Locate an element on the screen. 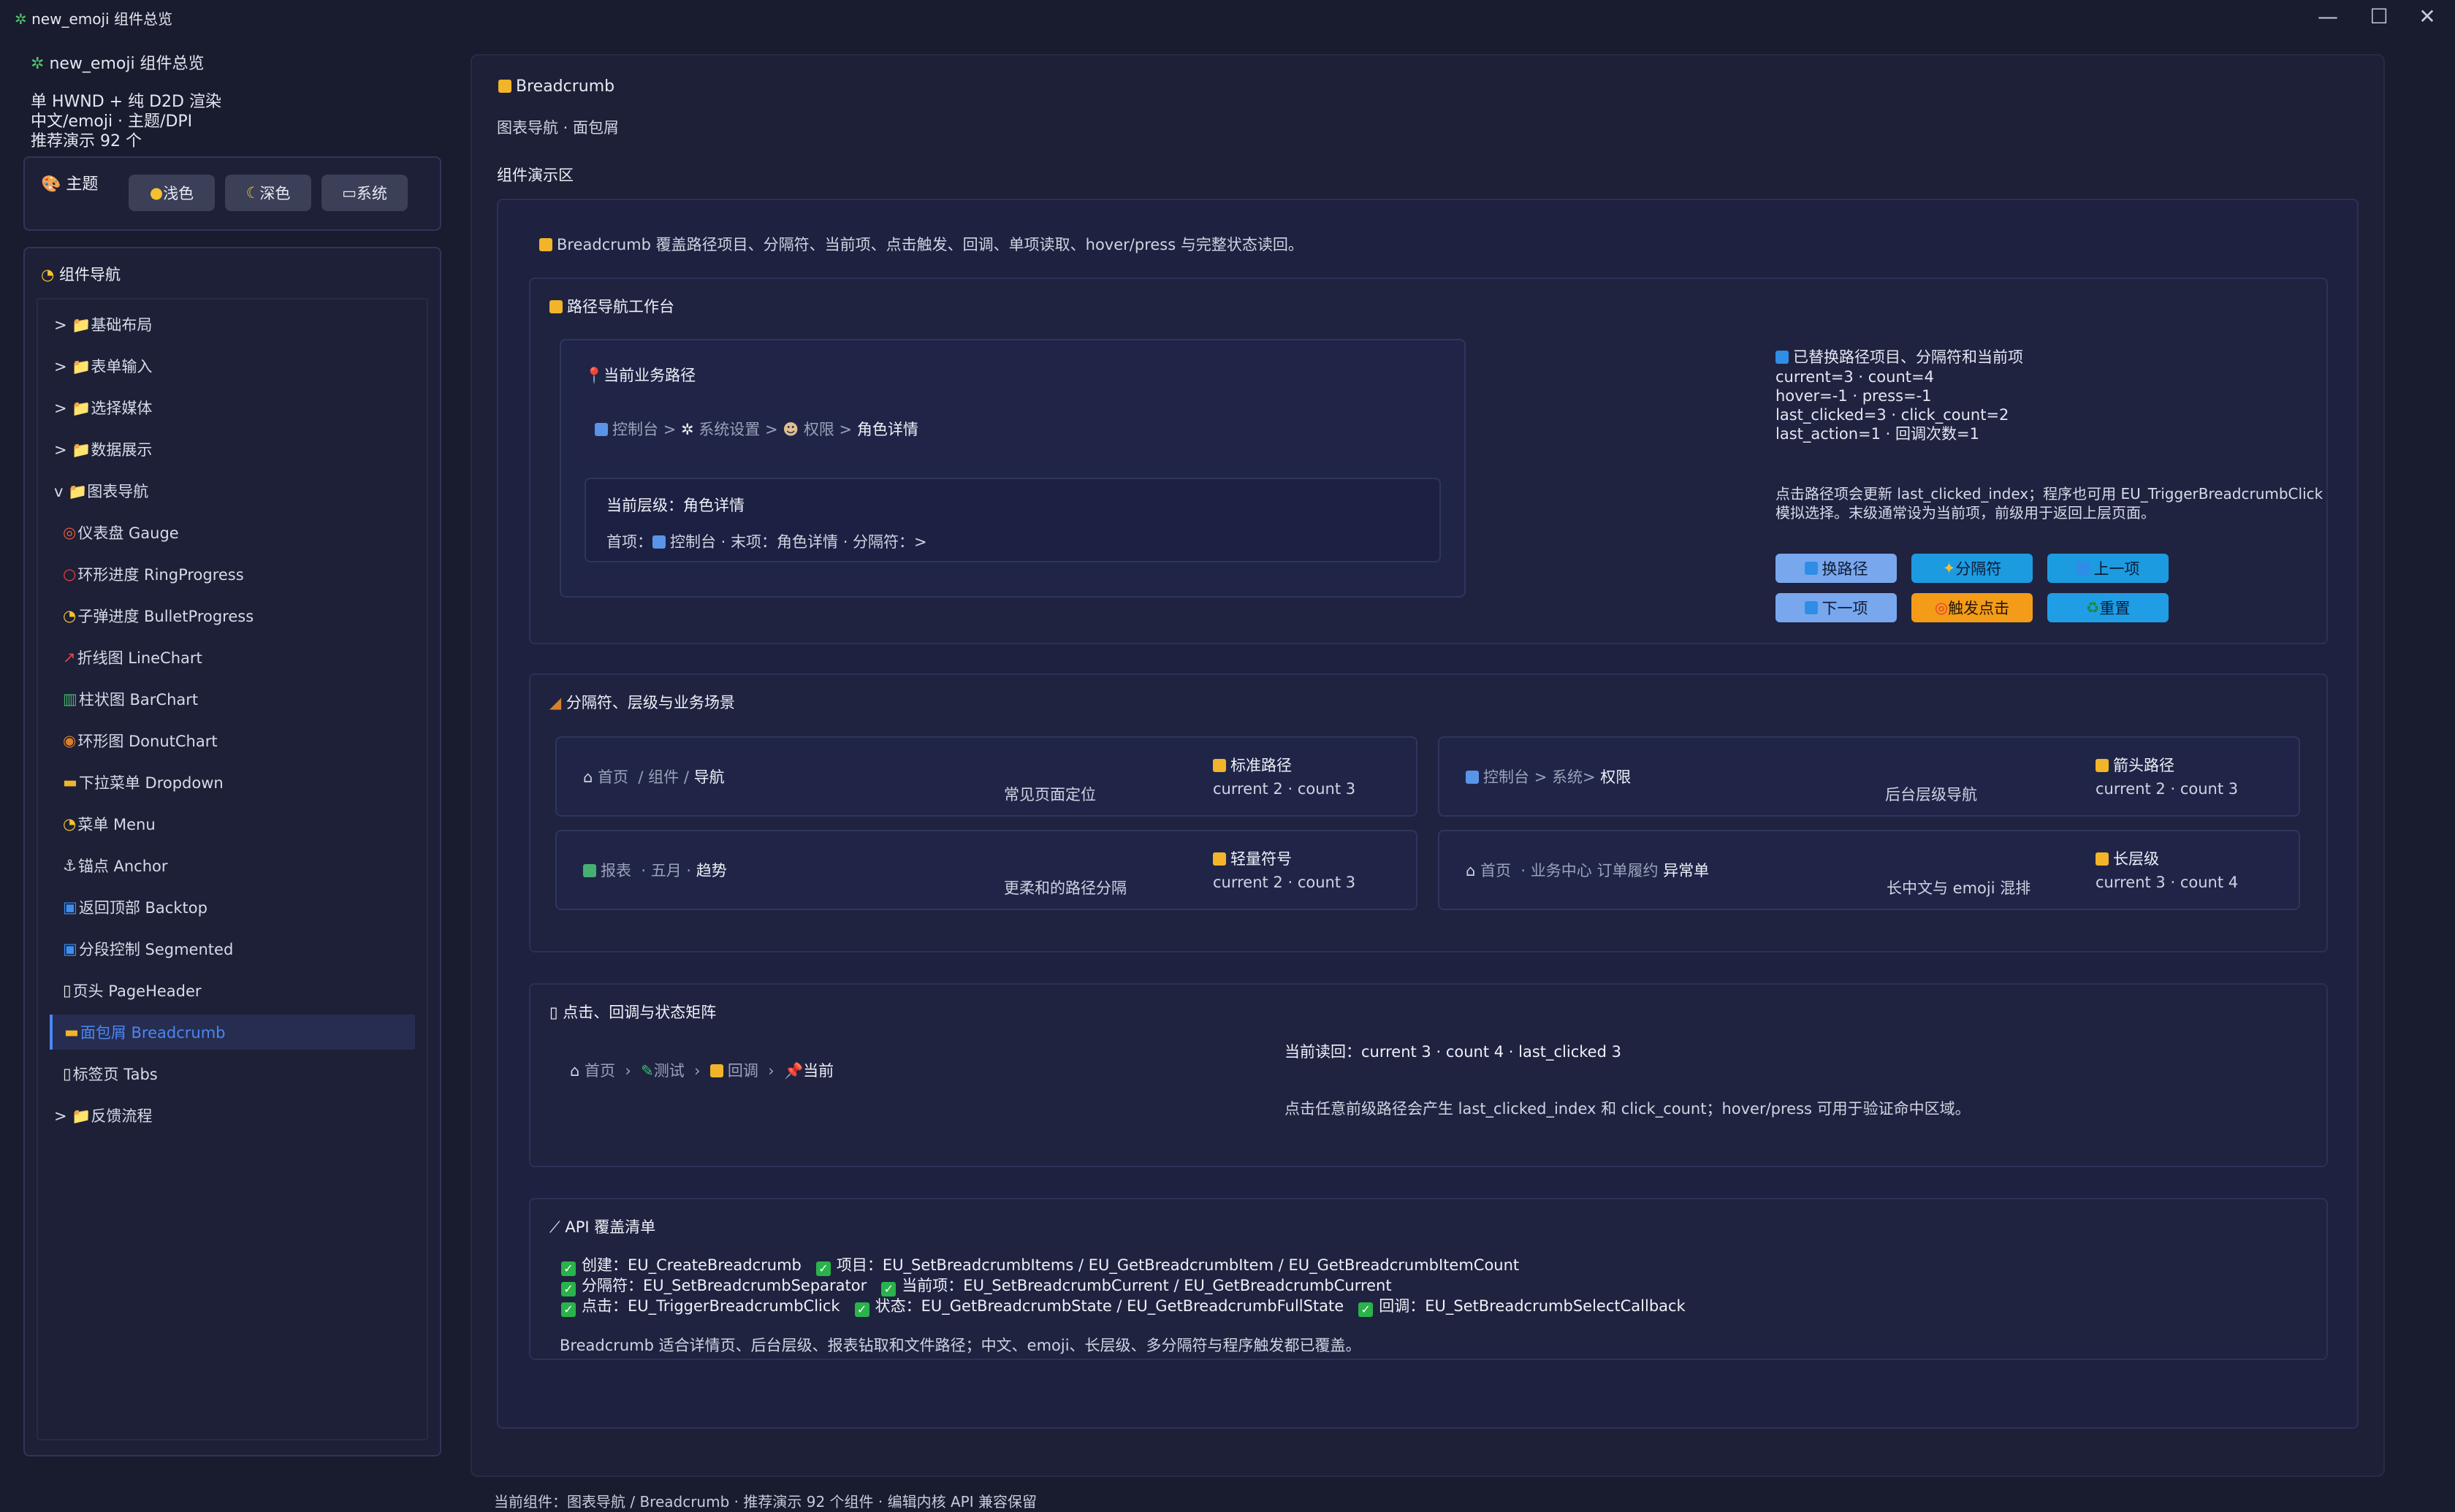 Image resolution: width=2455 pixels, height=1512 pixels. crumb-item: ☻ 权限 is located at coordinates (808, 429).